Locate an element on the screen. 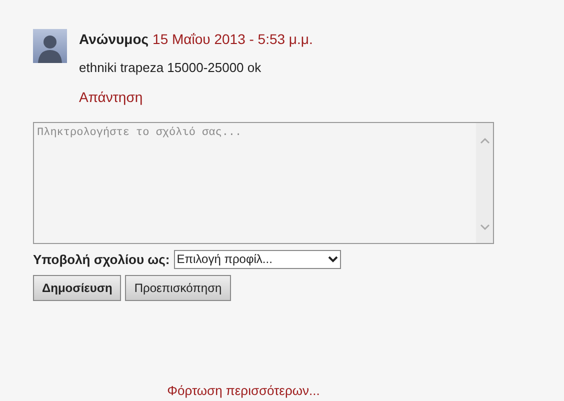  comment-date-link: 15 Μαΐου 2013 - 5:53 μ.μ. is located at coordinates (232, 39).